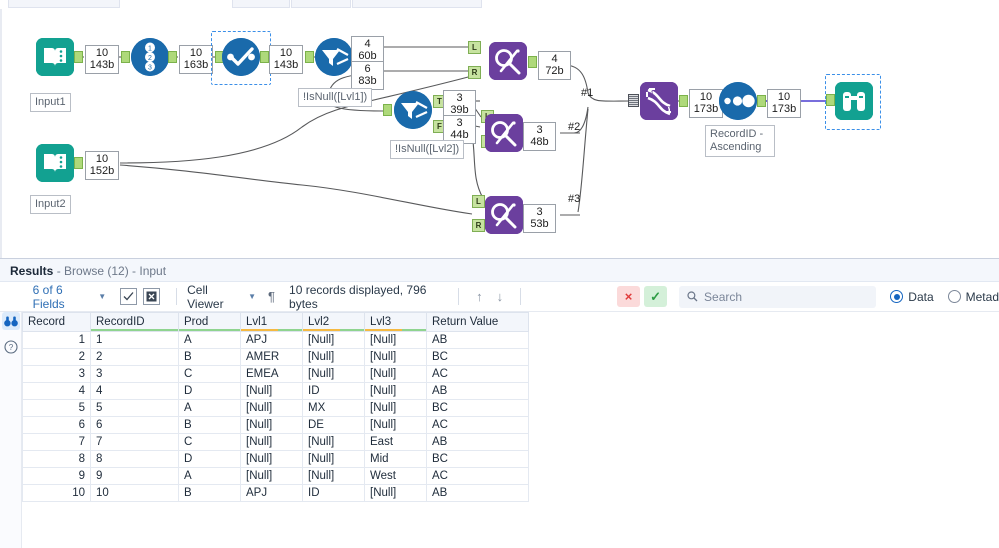 The width and height of the screenshot is (999, 548). Describe the element at coordinates (134, 476) in the screenshot. I see `cell-recordid: 9` at that location.